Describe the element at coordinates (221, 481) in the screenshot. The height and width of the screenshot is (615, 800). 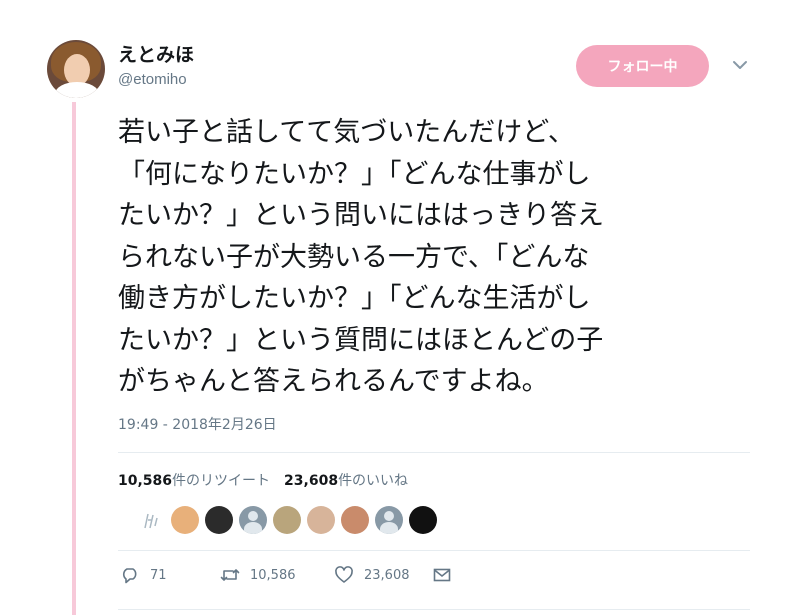
I see `retweet-stat-label: 件のリツイート` at that location.